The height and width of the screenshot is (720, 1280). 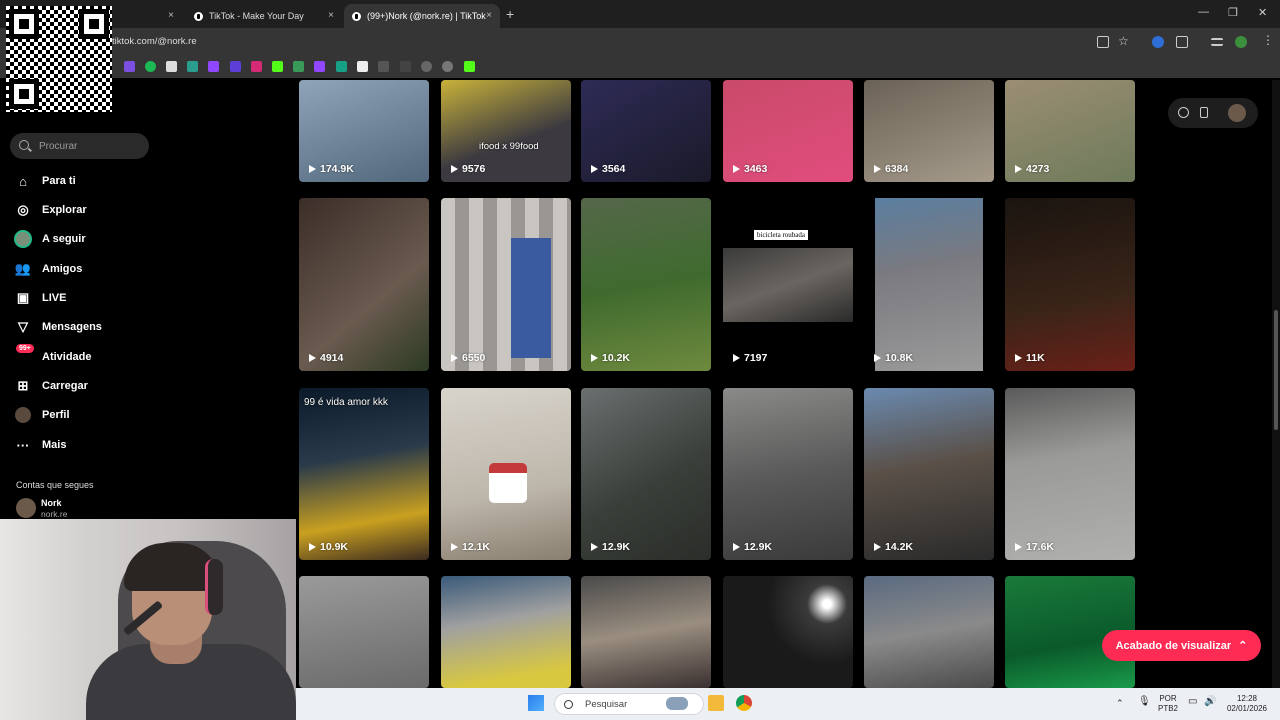 I want to click on video-card: 10.8K, so click(x=929, y=284).